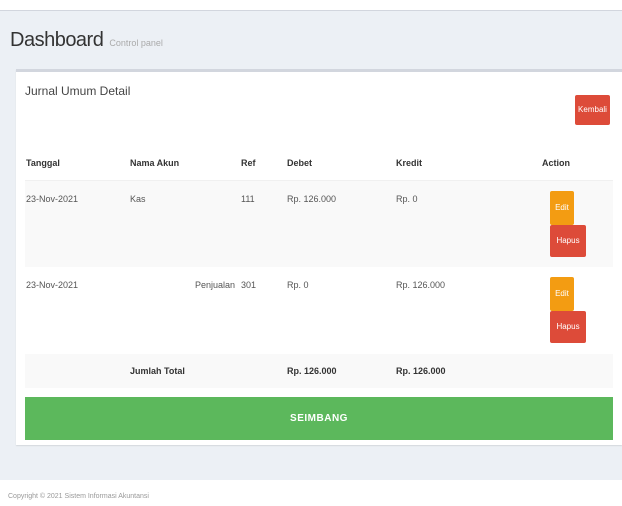  What do you see at coordinates (407, 198) in the screenshot?
I see `cell-kredit: Rp. 0` at bounding box center [407, 198].